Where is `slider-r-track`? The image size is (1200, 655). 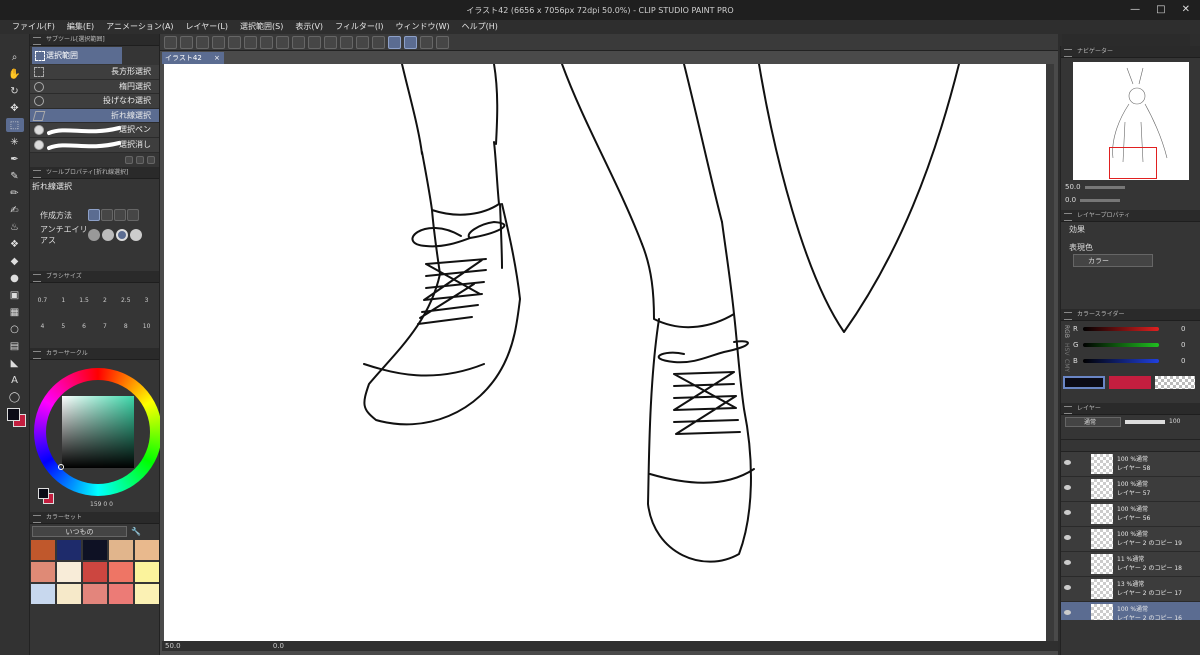 slider-r-track is located at coordinates (1121, 329).